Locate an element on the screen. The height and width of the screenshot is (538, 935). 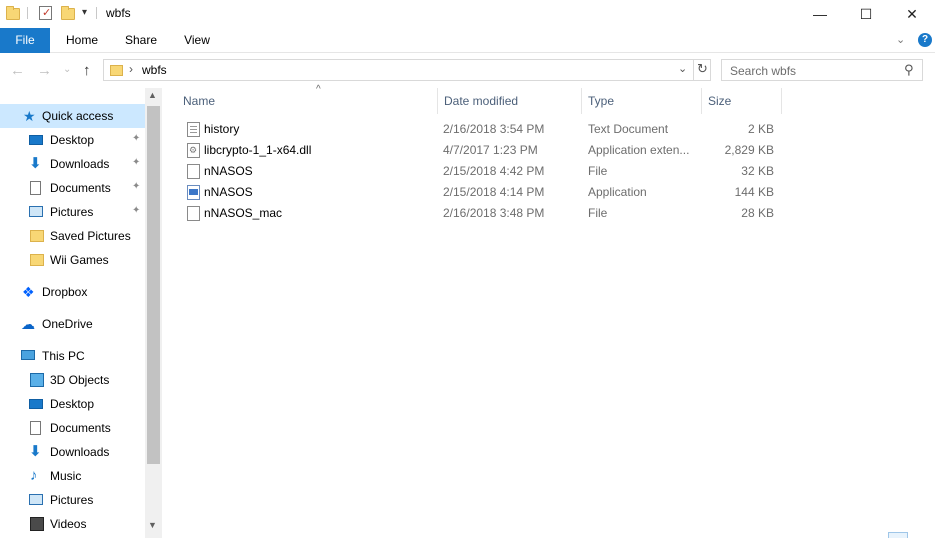
sidebar-item-this-pc: This PC is located at coordinates (72, 356).